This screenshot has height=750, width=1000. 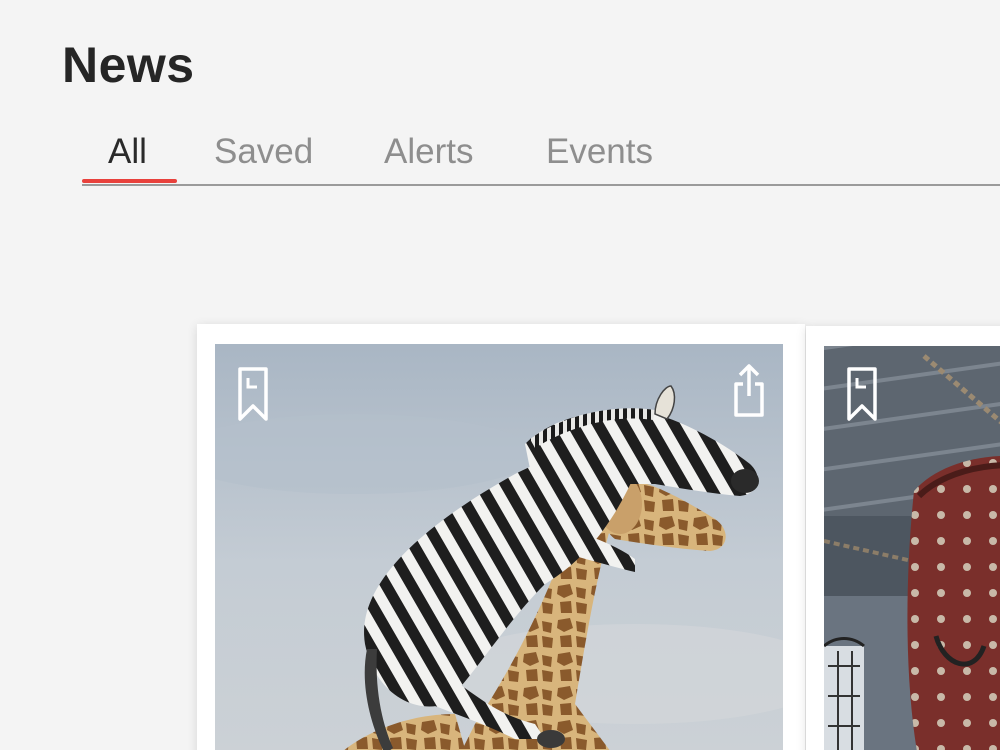 What do you see at coordinates (428, 152) in the screenshot?
I see `tab-alerts: Alerts` at bounding box center [428, 152].